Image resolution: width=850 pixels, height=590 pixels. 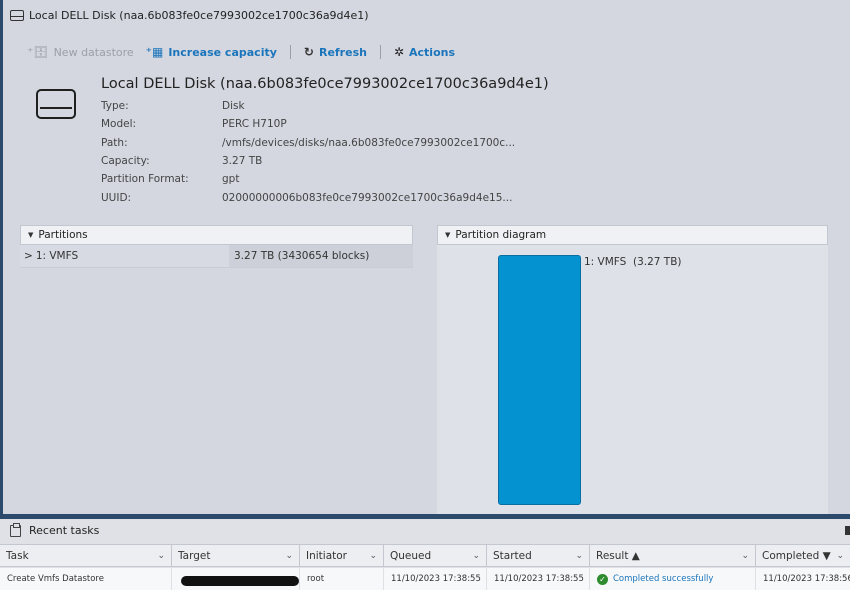 I want to click on redacted-target, so click(x=240, y=580).